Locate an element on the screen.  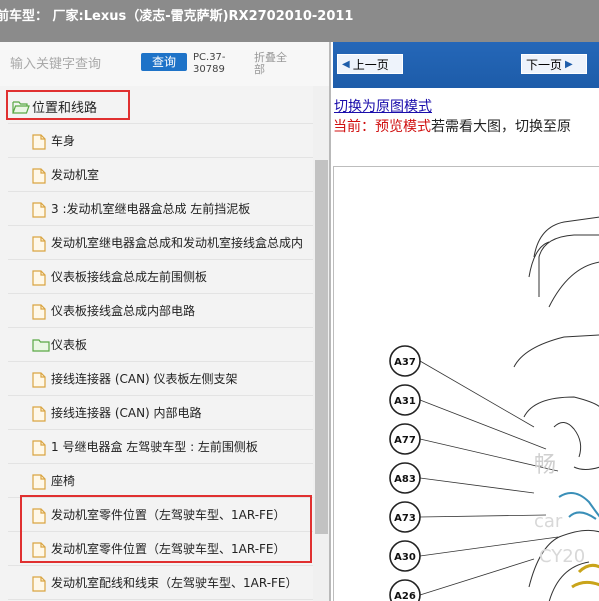
connector-callout: A77 is located at coordinates (405, 439).